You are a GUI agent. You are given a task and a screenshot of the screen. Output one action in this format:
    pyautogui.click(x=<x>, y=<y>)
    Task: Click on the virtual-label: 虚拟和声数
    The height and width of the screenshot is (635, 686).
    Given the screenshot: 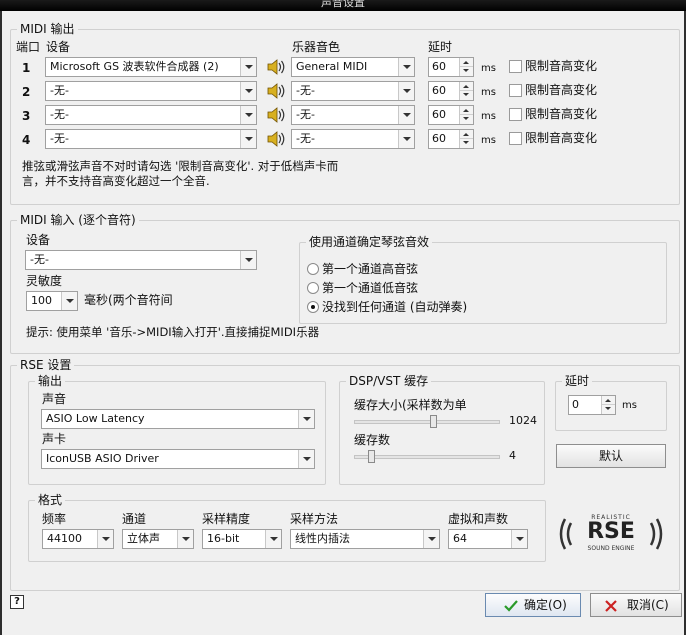 What is the action you would take?
    pyautogui.click(x=478, y=519)
    